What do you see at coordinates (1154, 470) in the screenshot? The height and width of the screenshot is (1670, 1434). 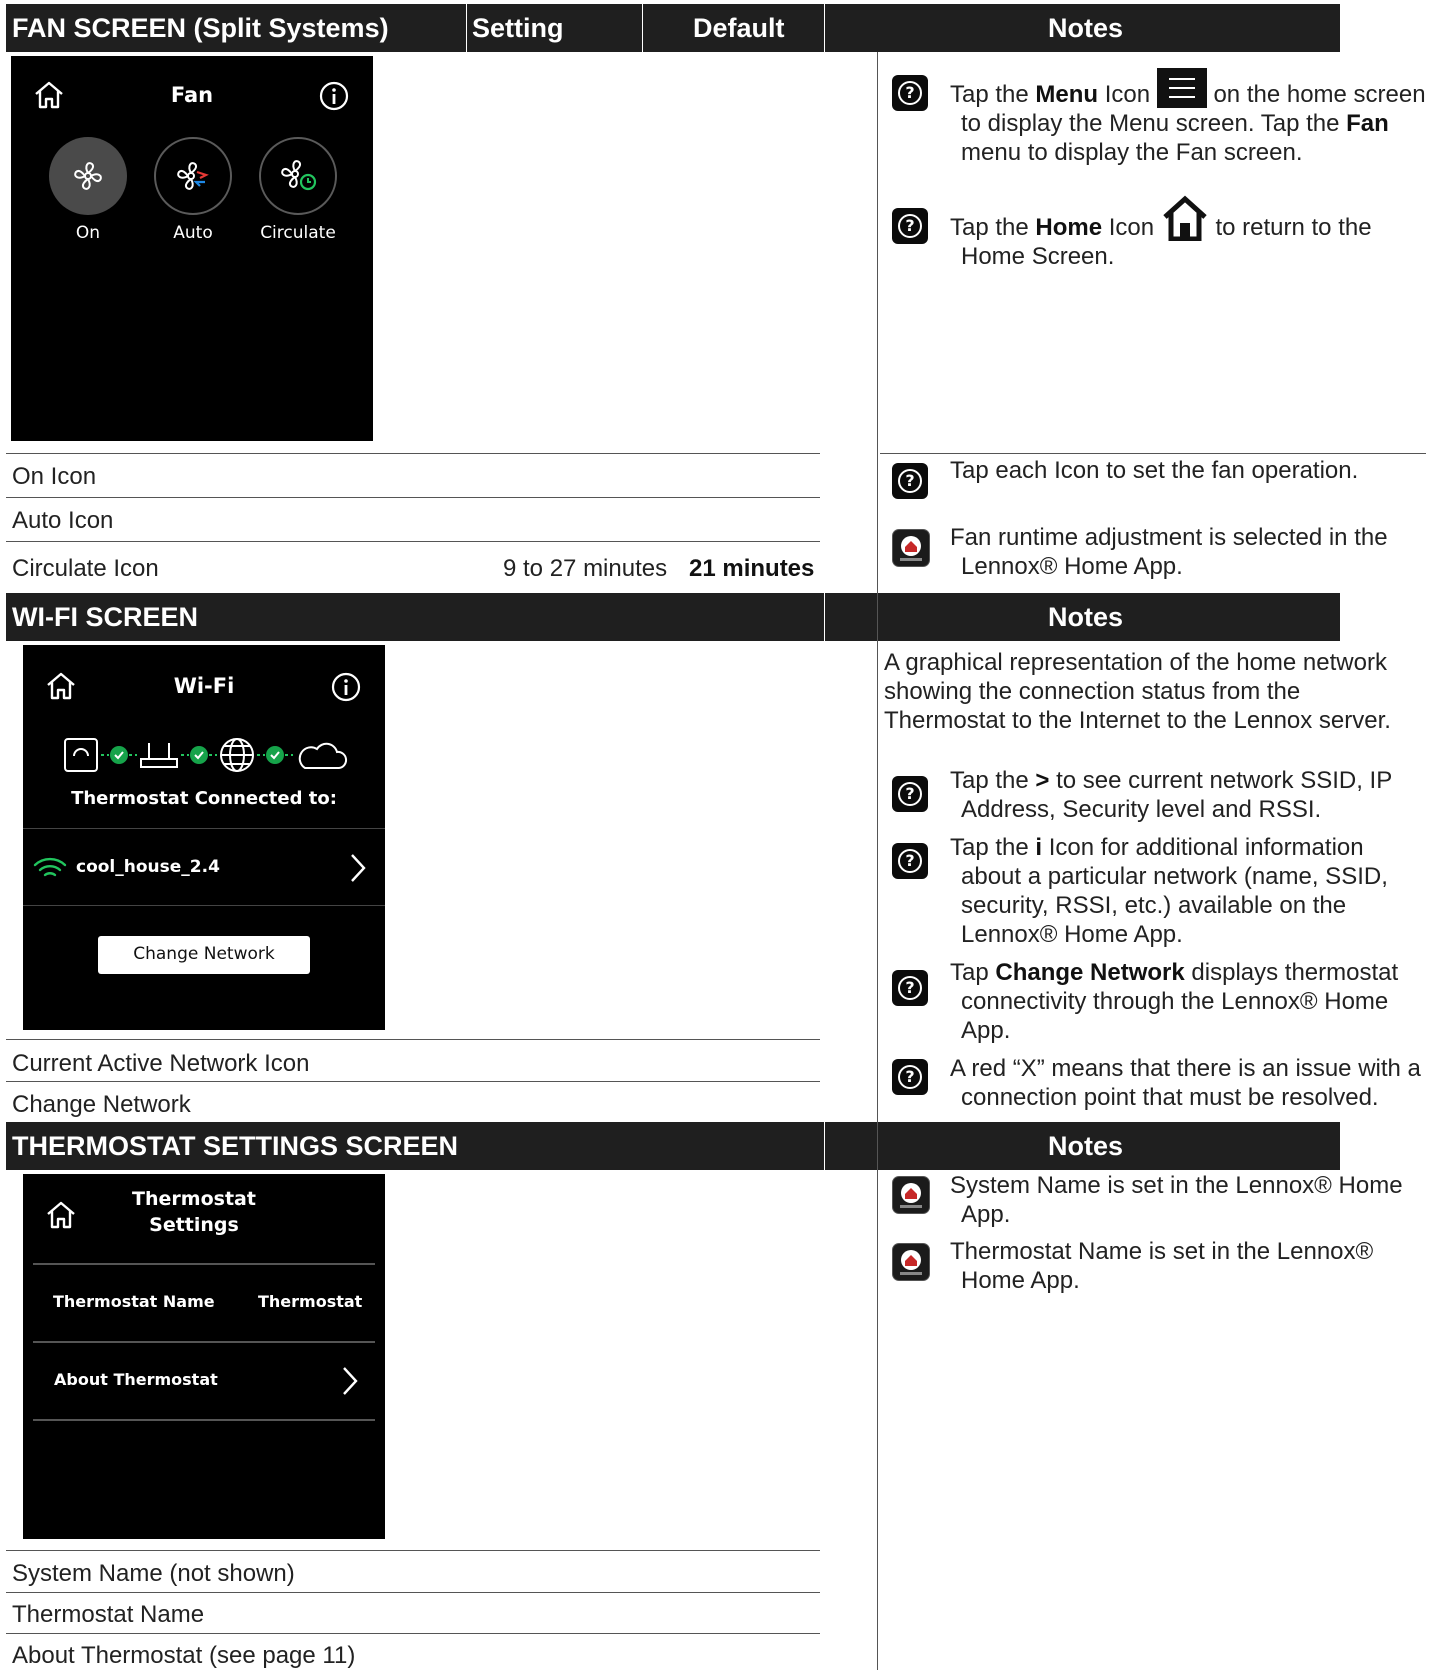 I see `fan-note-each-icon: Tap each Icon to set the fan operation.` at bounding box center [1154, 470].